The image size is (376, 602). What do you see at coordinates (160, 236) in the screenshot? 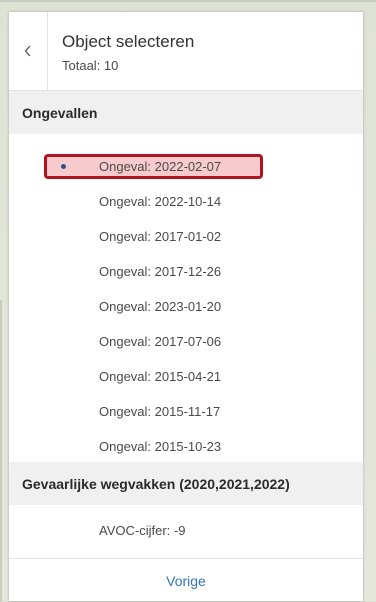
I see `list-item-label: Ongeval: 2017-01-02` at bounding box center [160, 236].